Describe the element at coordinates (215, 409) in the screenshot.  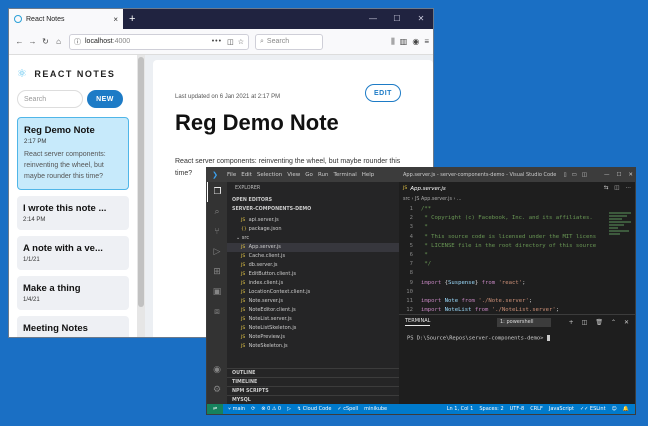
I see `remote-icon: ⇌` at that location.